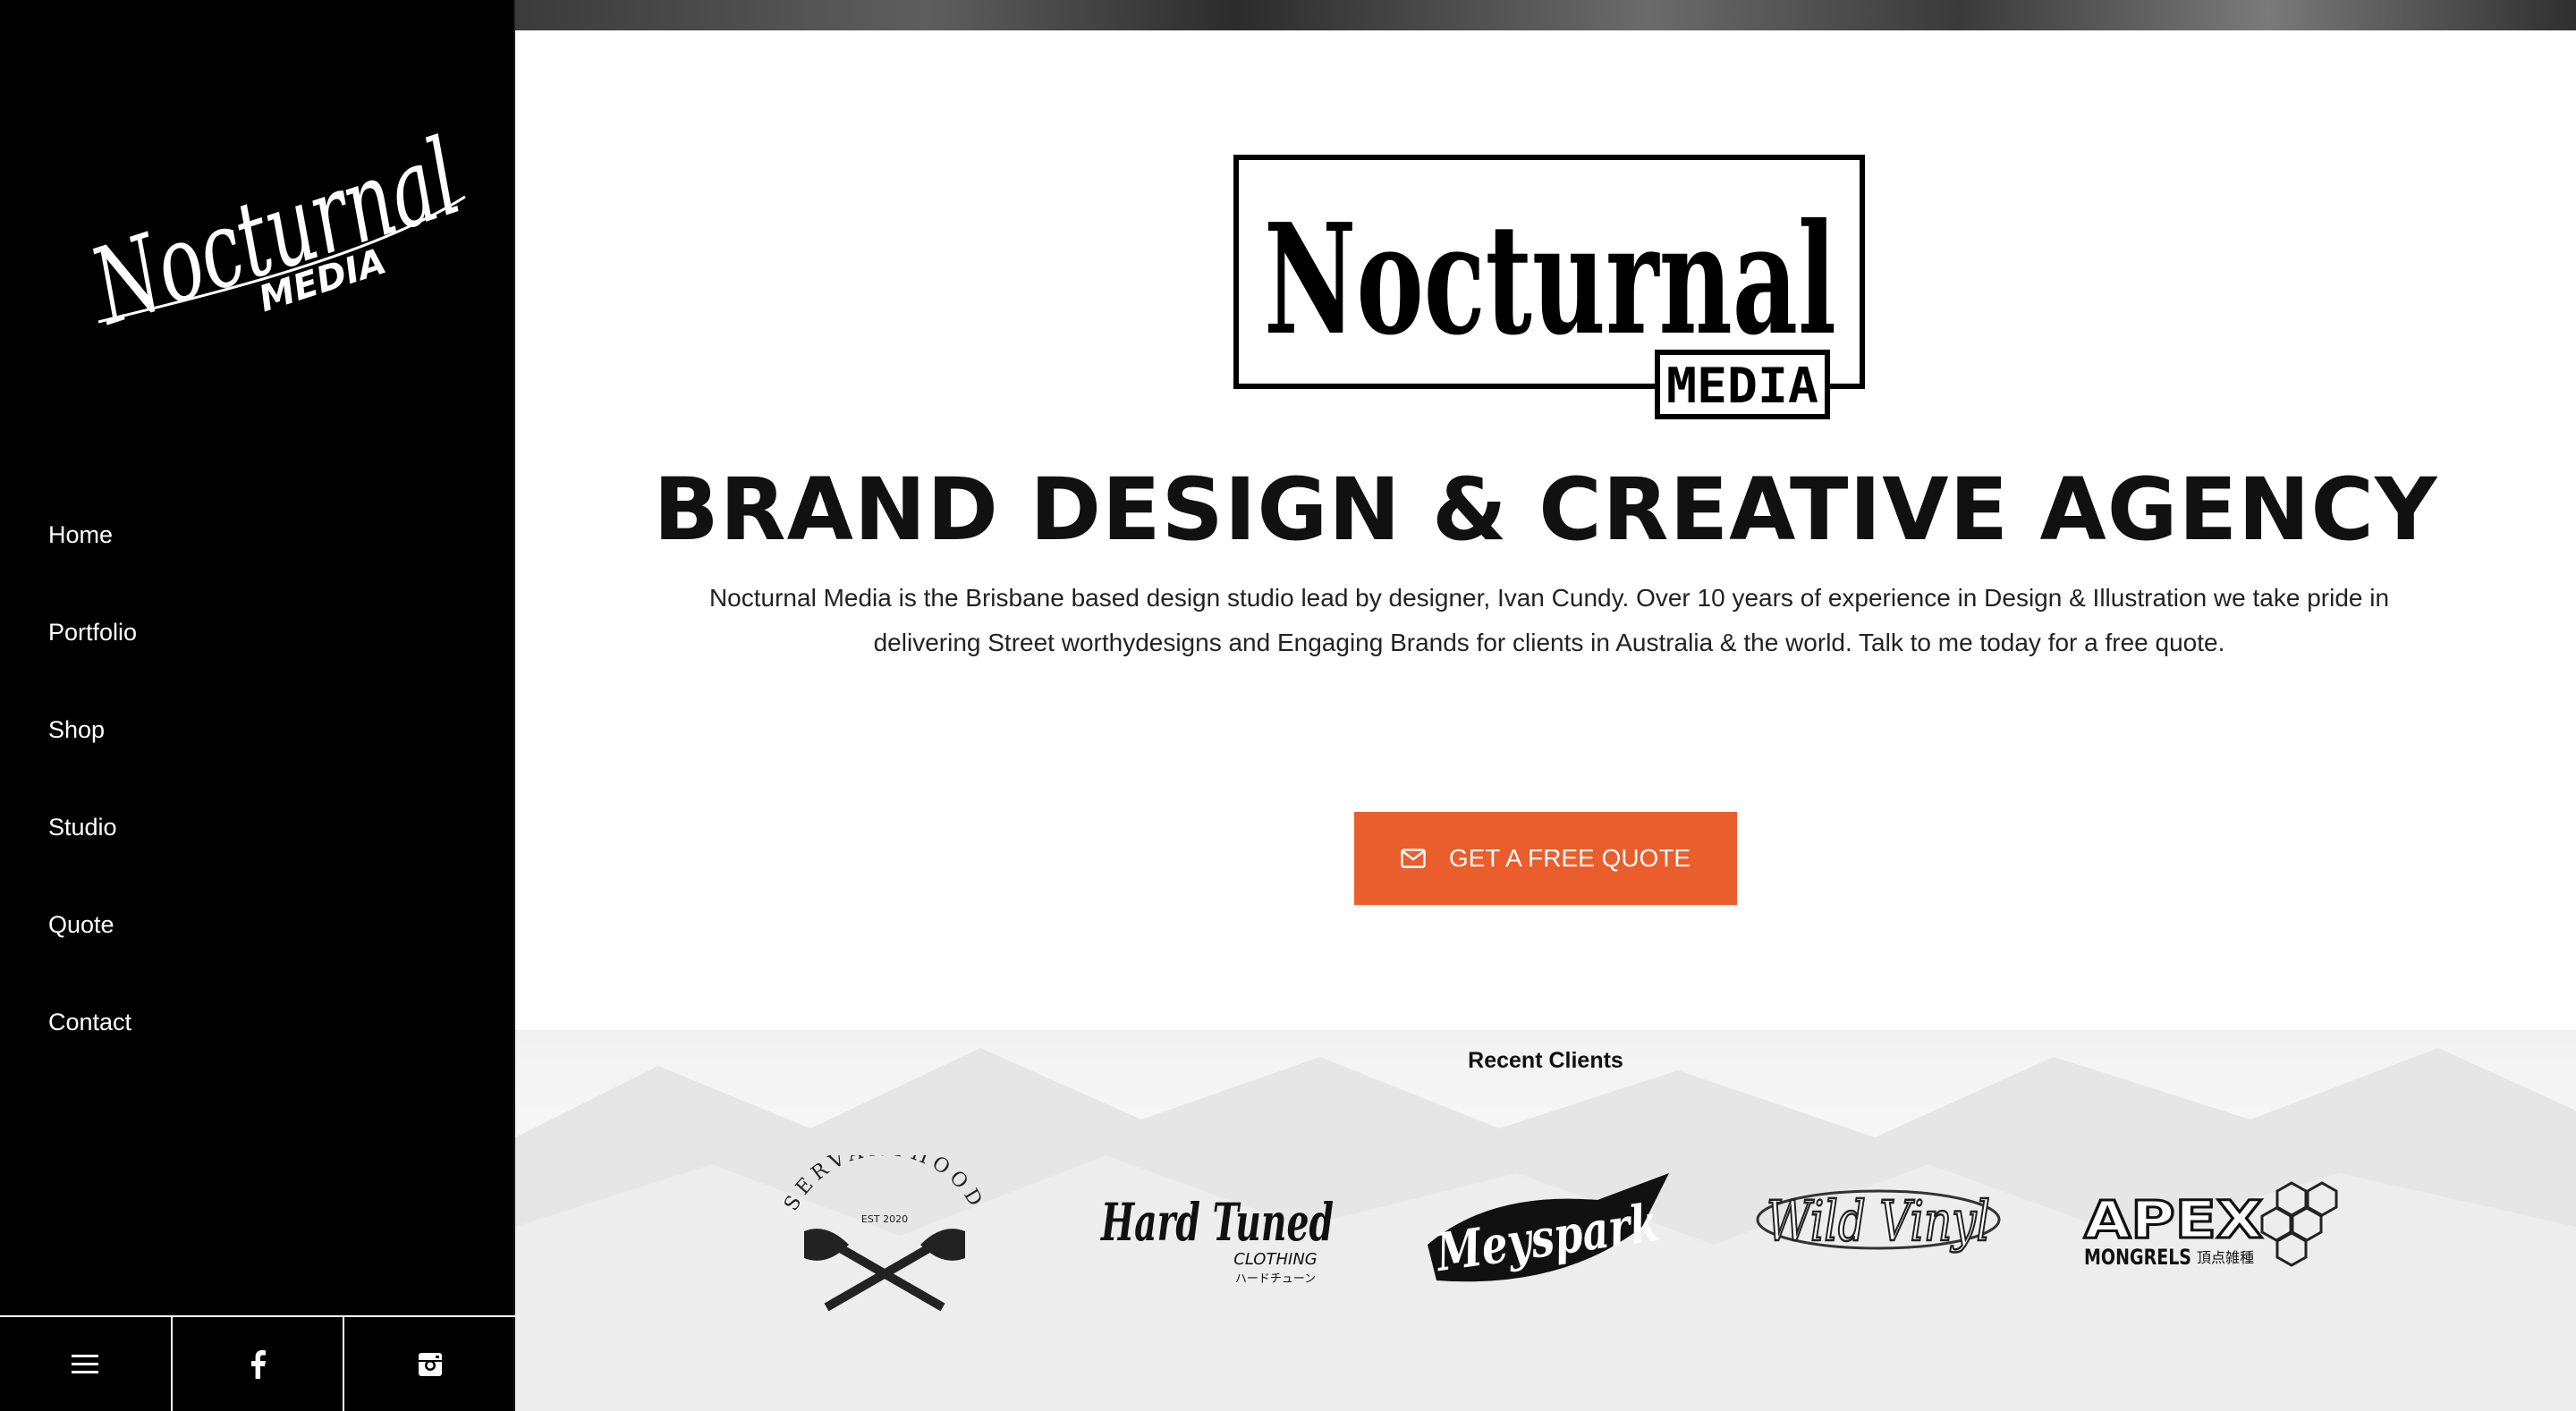  I want to click on instagram-link, so click(429, 1364).